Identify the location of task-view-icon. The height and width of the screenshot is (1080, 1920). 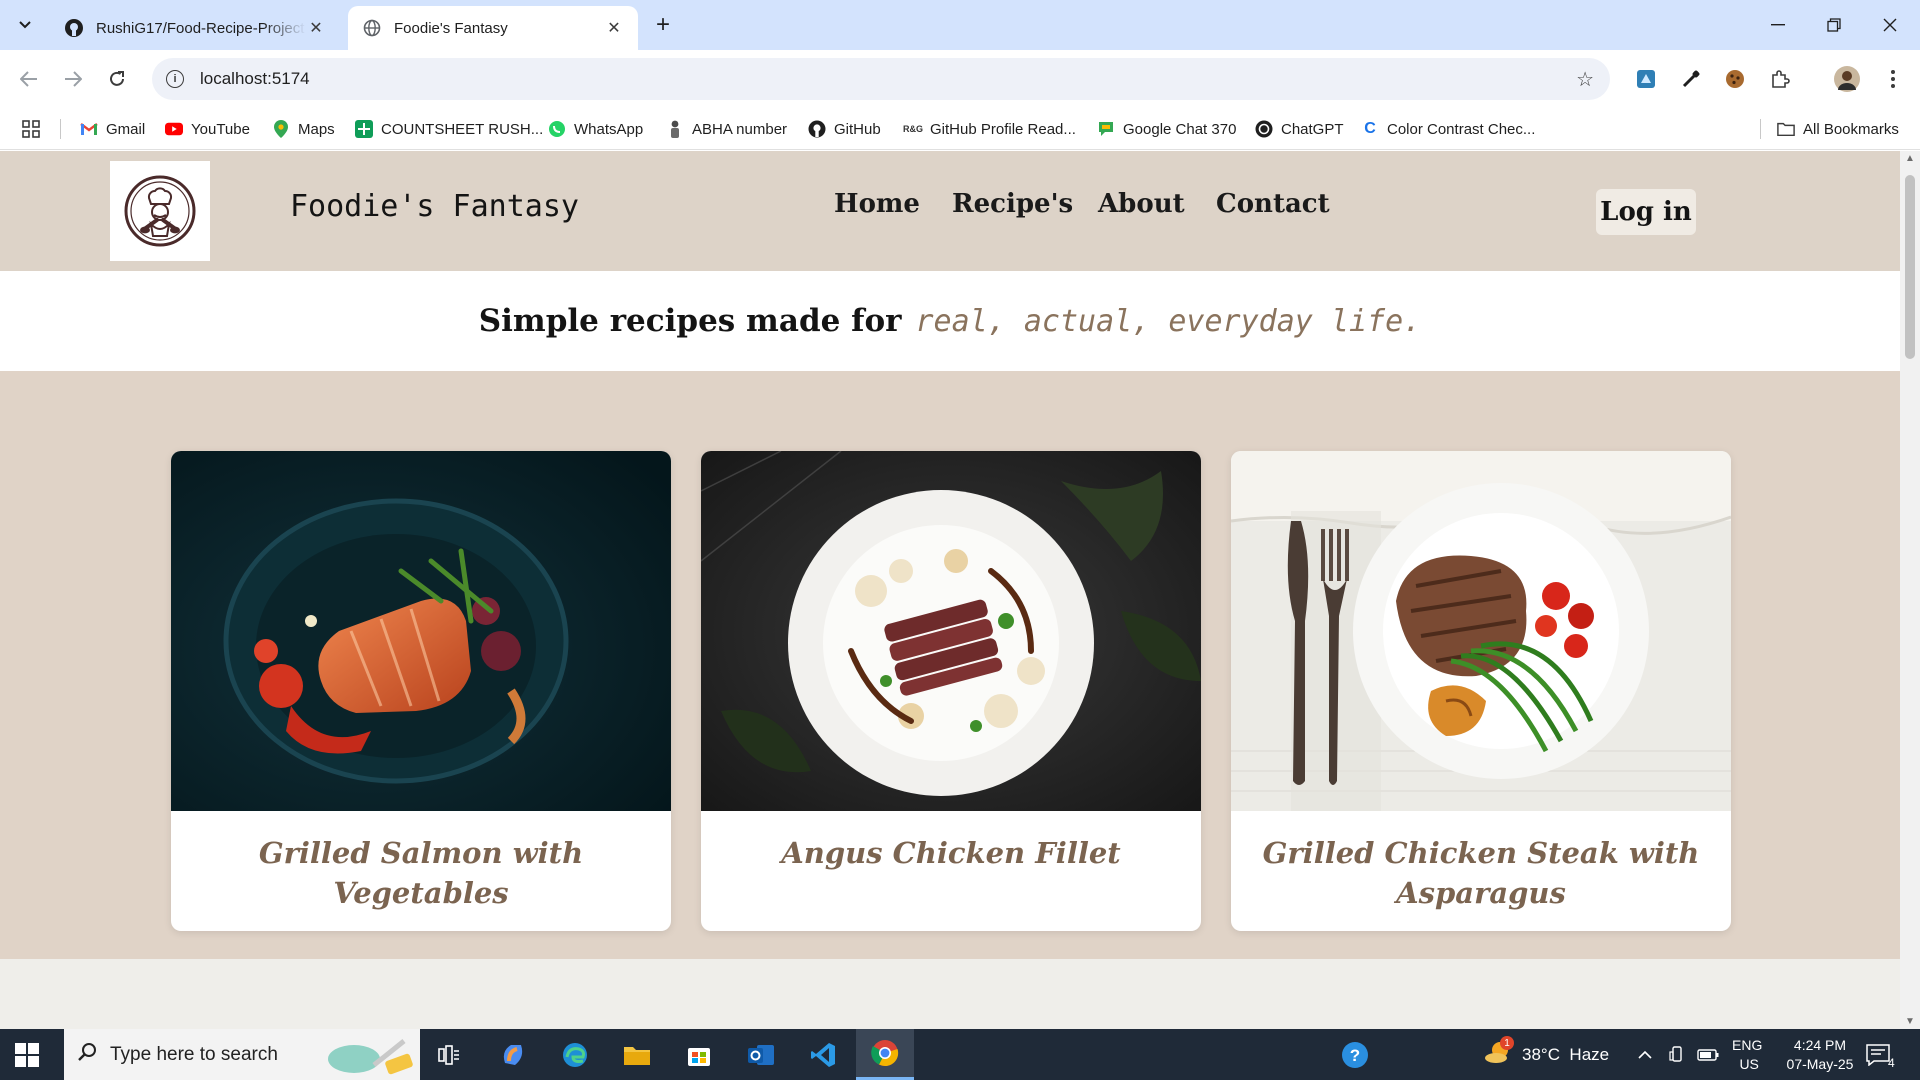
(449, 1054).